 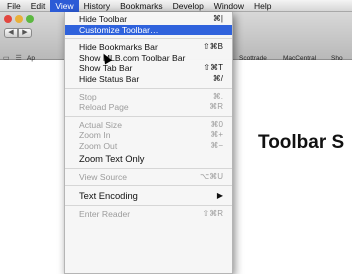 What do you see at coordinates (148, 195) in the screenshot?
I see `menu-item-text-encoding: Text Encoding ▶` at bounding box center [148, 195].